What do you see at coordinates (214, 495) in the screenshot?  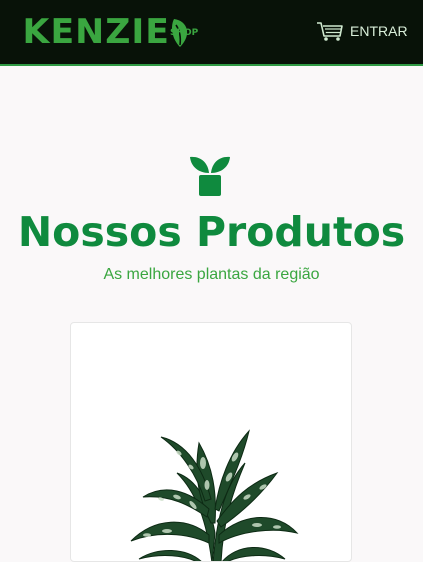 I see `aglaonema-plant-image` at bounding box center [214, 495].